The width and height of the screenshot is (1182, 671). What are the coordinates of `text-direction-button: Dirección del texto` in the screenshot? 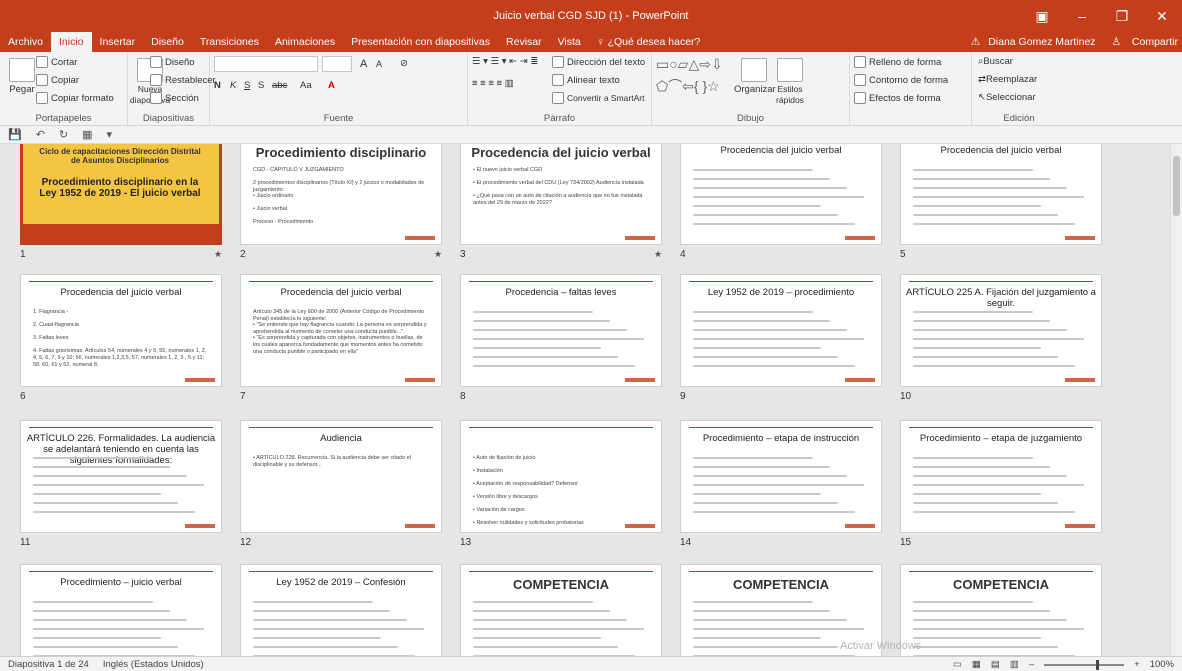 It's located at (598, 62).